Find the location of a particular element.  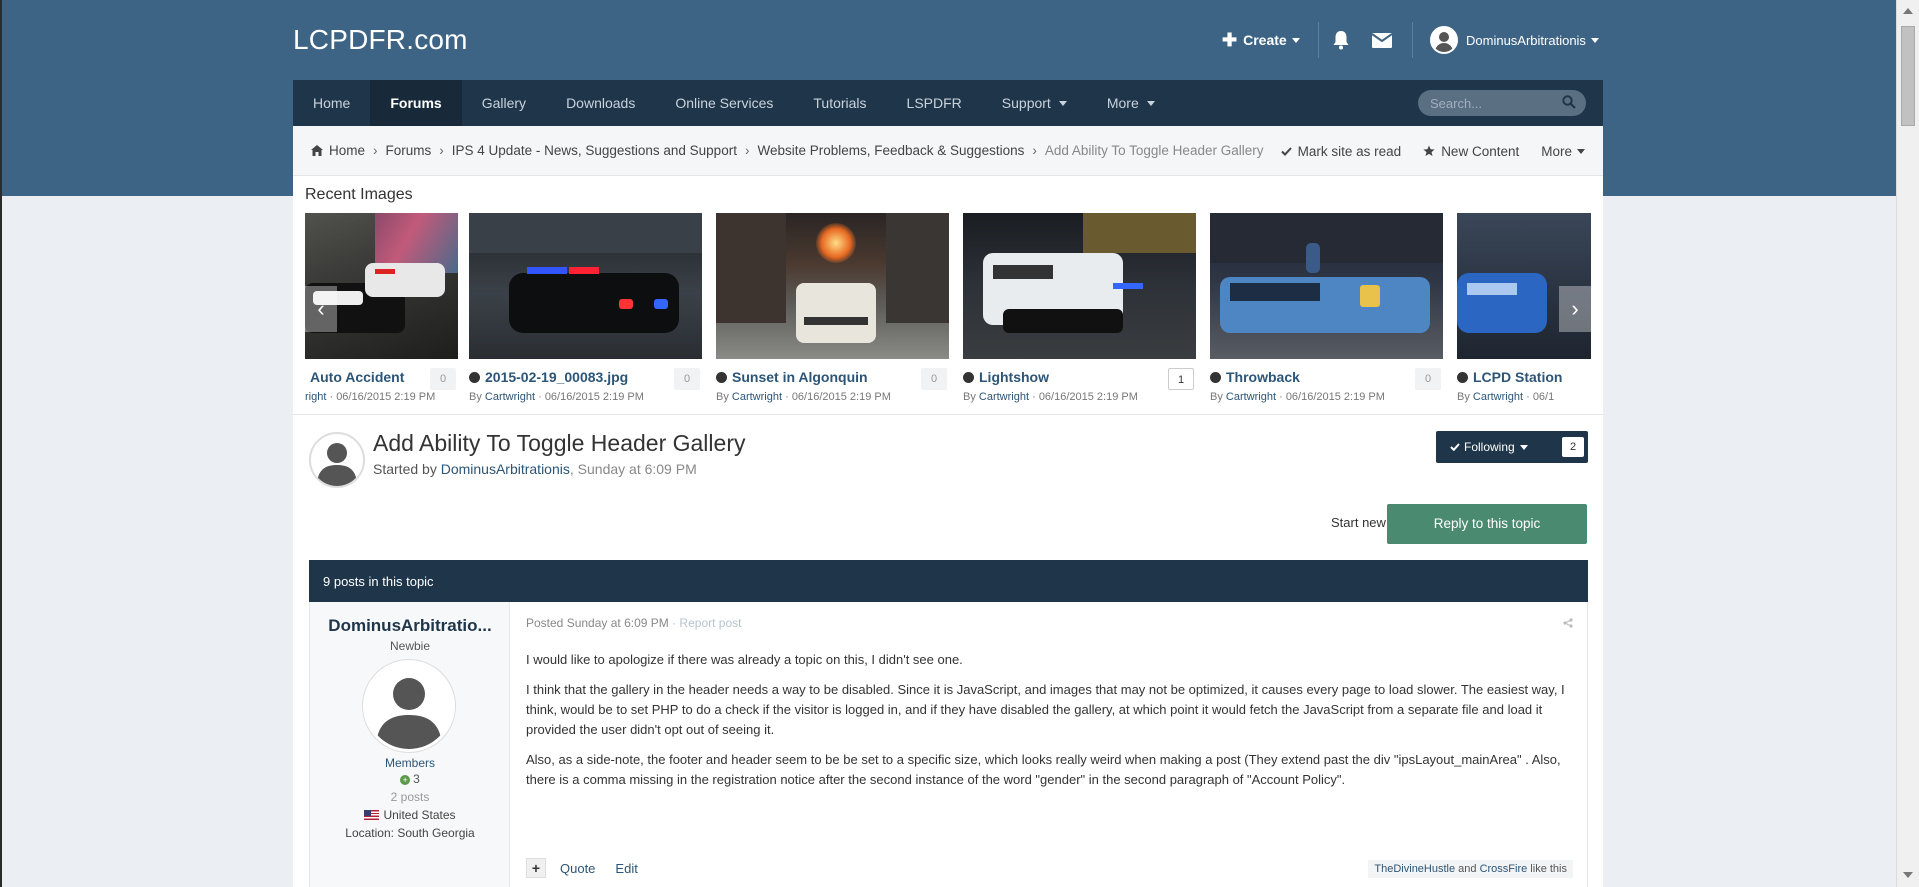

post-meta: Posted Sunday at 6:09 PM · Report post is located at coordinates (633, 623).